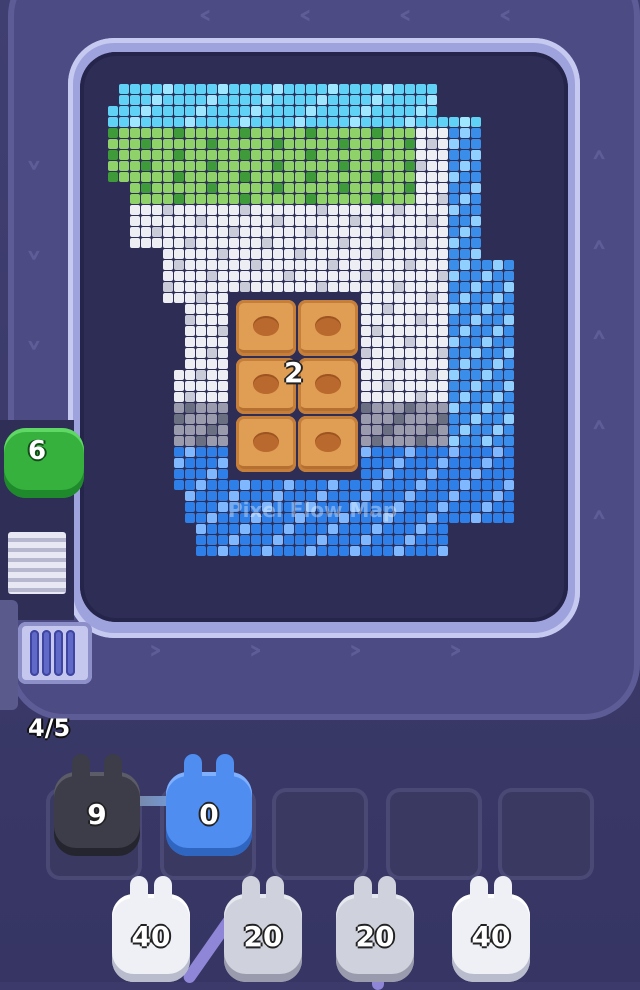  Describe the element at coordinates (491, 929) in the screenshot. I see `shooter-4: 40` at that location.